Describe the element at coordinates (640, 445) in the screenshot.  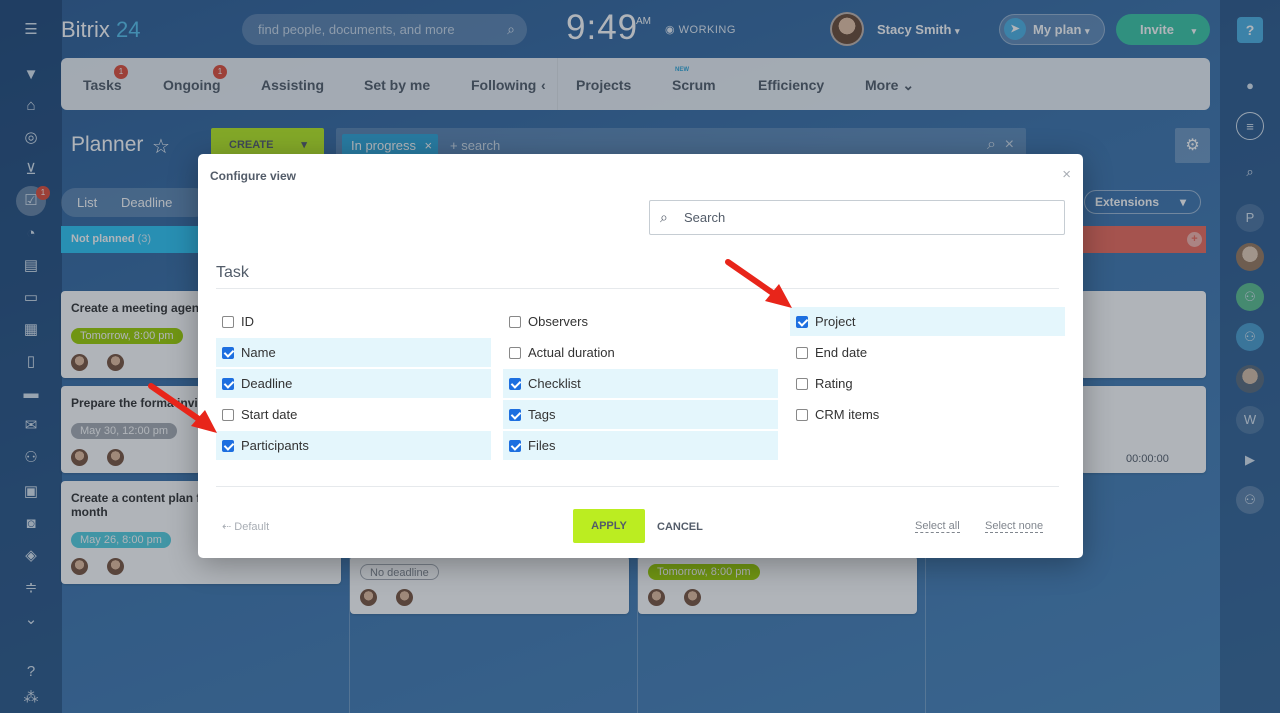
I see `option-files: Files` at that location.